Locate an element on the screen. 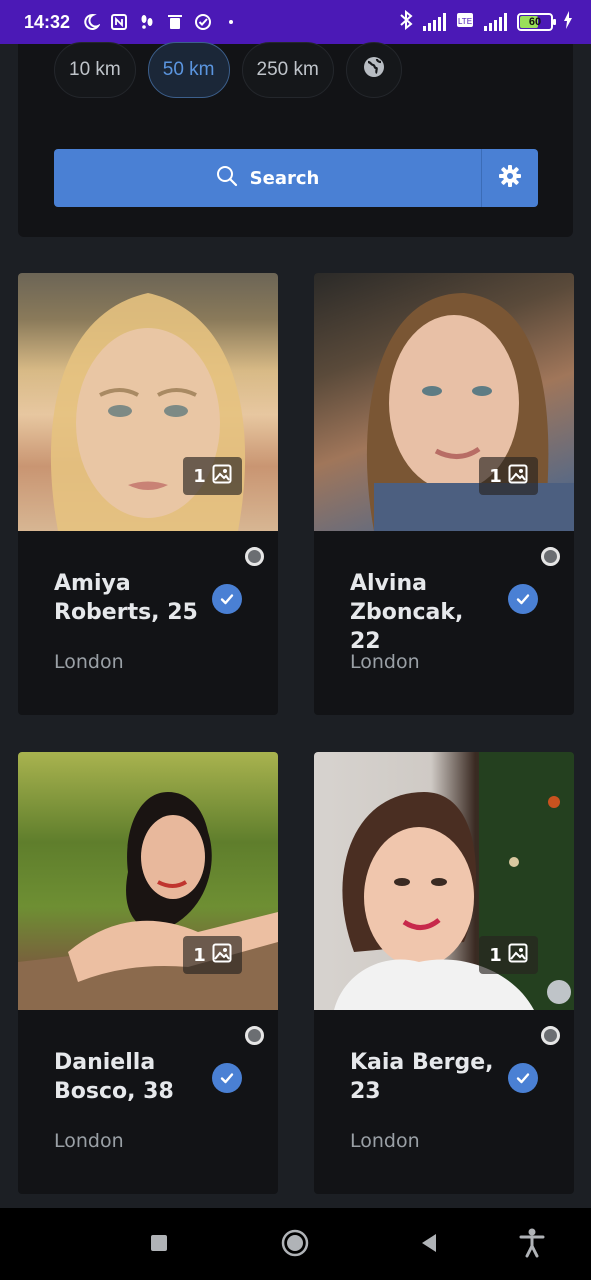  accessibility-icon is located at coordinates (532, 1245).